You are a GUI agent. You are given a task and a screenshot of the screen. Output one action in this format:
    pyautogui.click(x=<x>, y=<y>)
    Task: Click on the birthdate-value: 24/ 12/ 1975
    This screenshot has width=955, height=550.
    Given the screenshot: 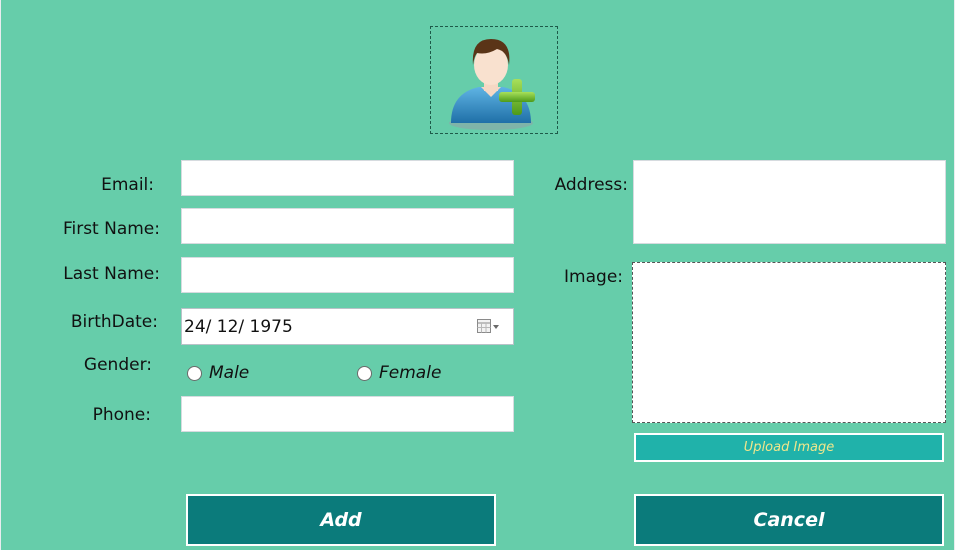 What is the action you would take?
    pyautogui.click(x=238, y=327)
    